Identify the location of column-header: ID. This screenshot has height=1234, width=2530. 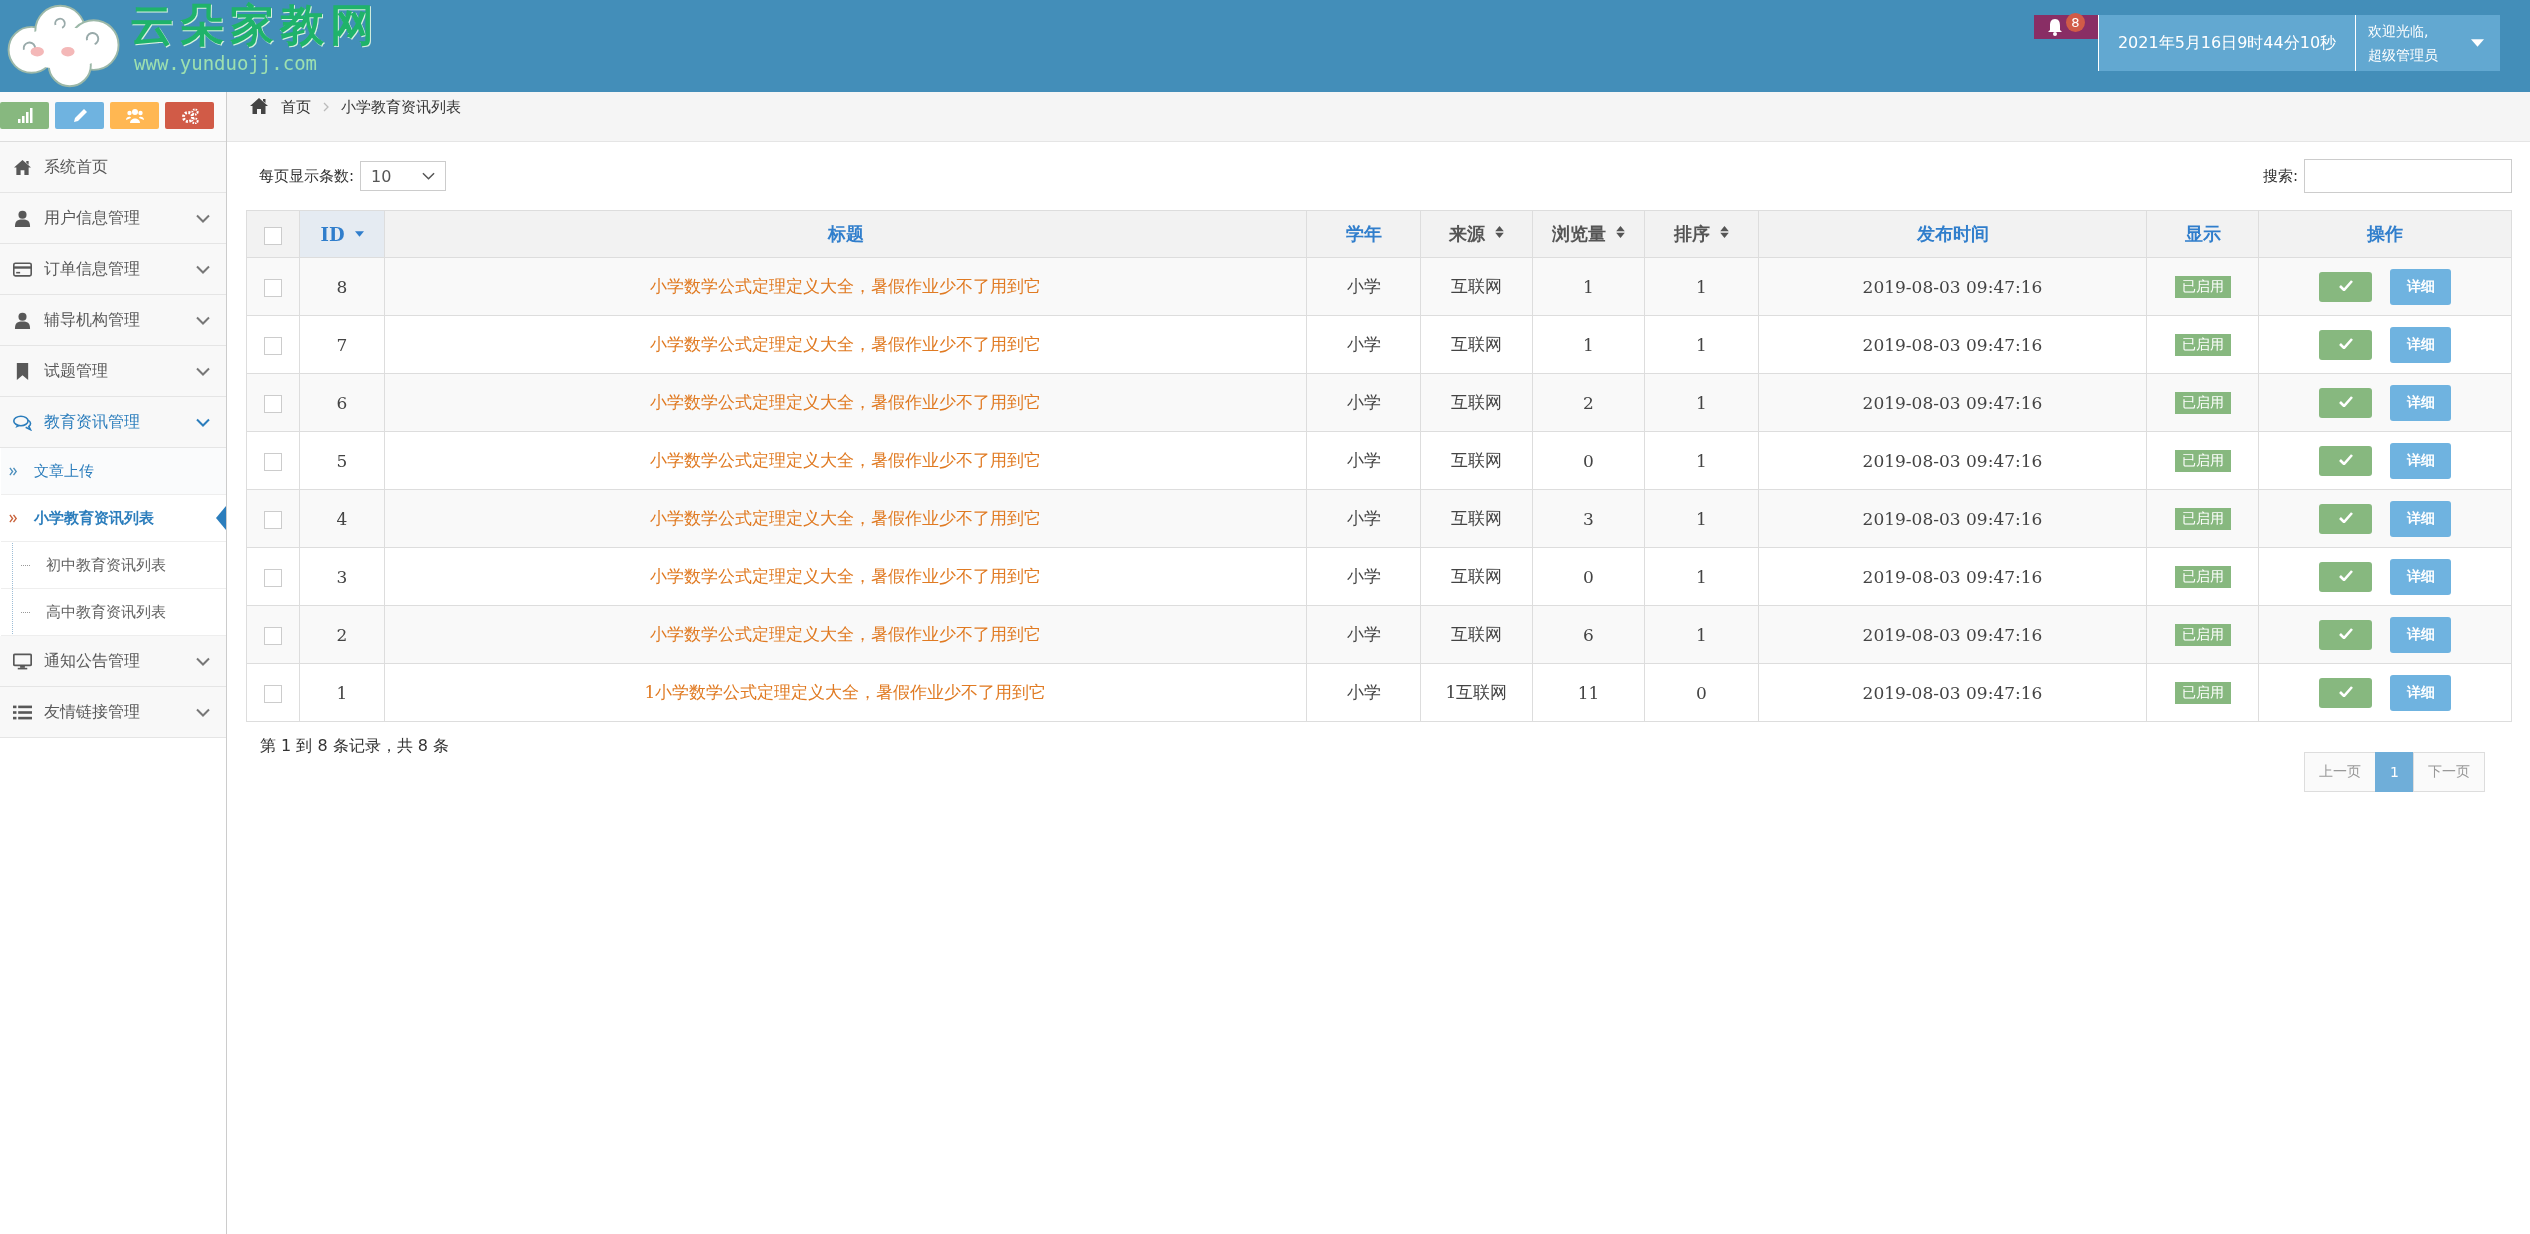
(342, 234).